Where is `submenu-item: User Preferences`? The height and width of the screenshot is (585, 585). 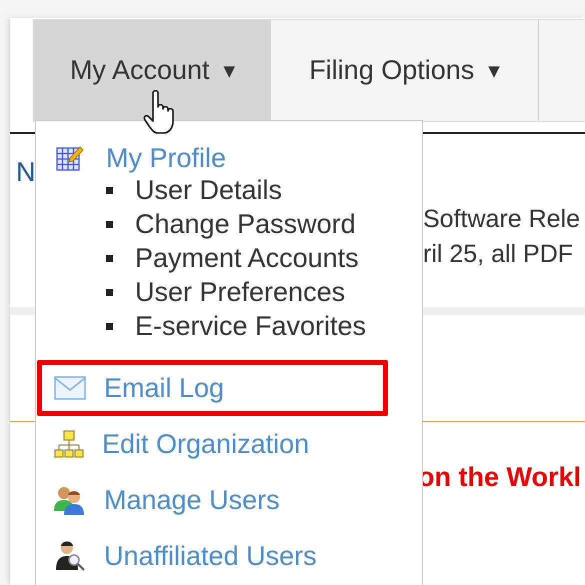
submenu-item: User Preferences is located at coordinates (240, 292).